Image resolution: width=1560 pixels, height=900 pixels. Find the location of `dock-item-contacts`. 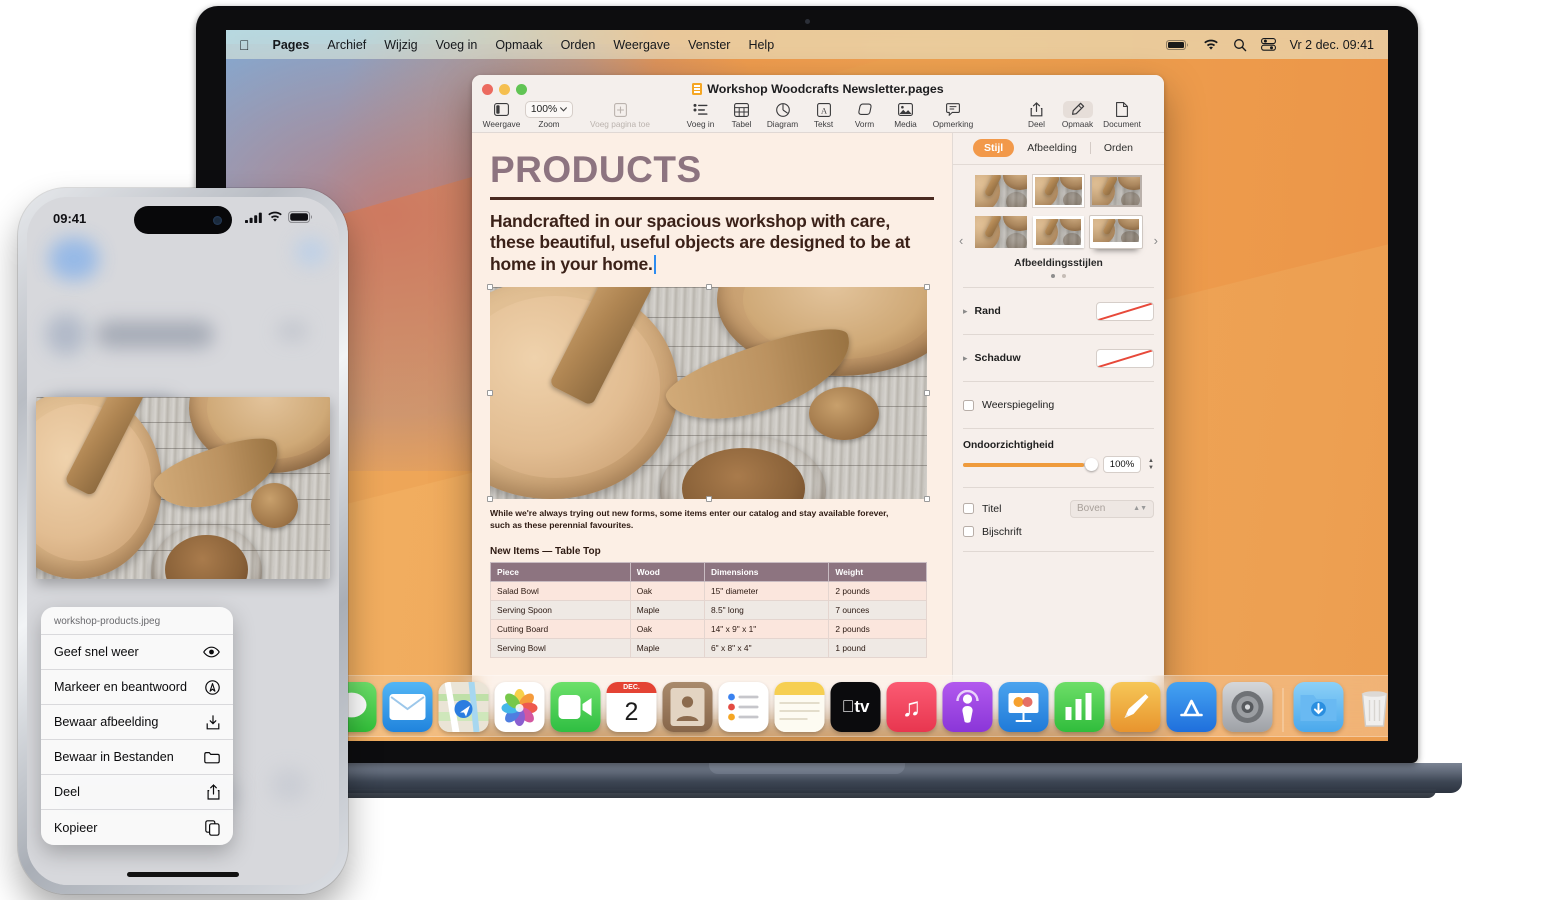

dock-item-contacts is located at coordinates (687, 707).